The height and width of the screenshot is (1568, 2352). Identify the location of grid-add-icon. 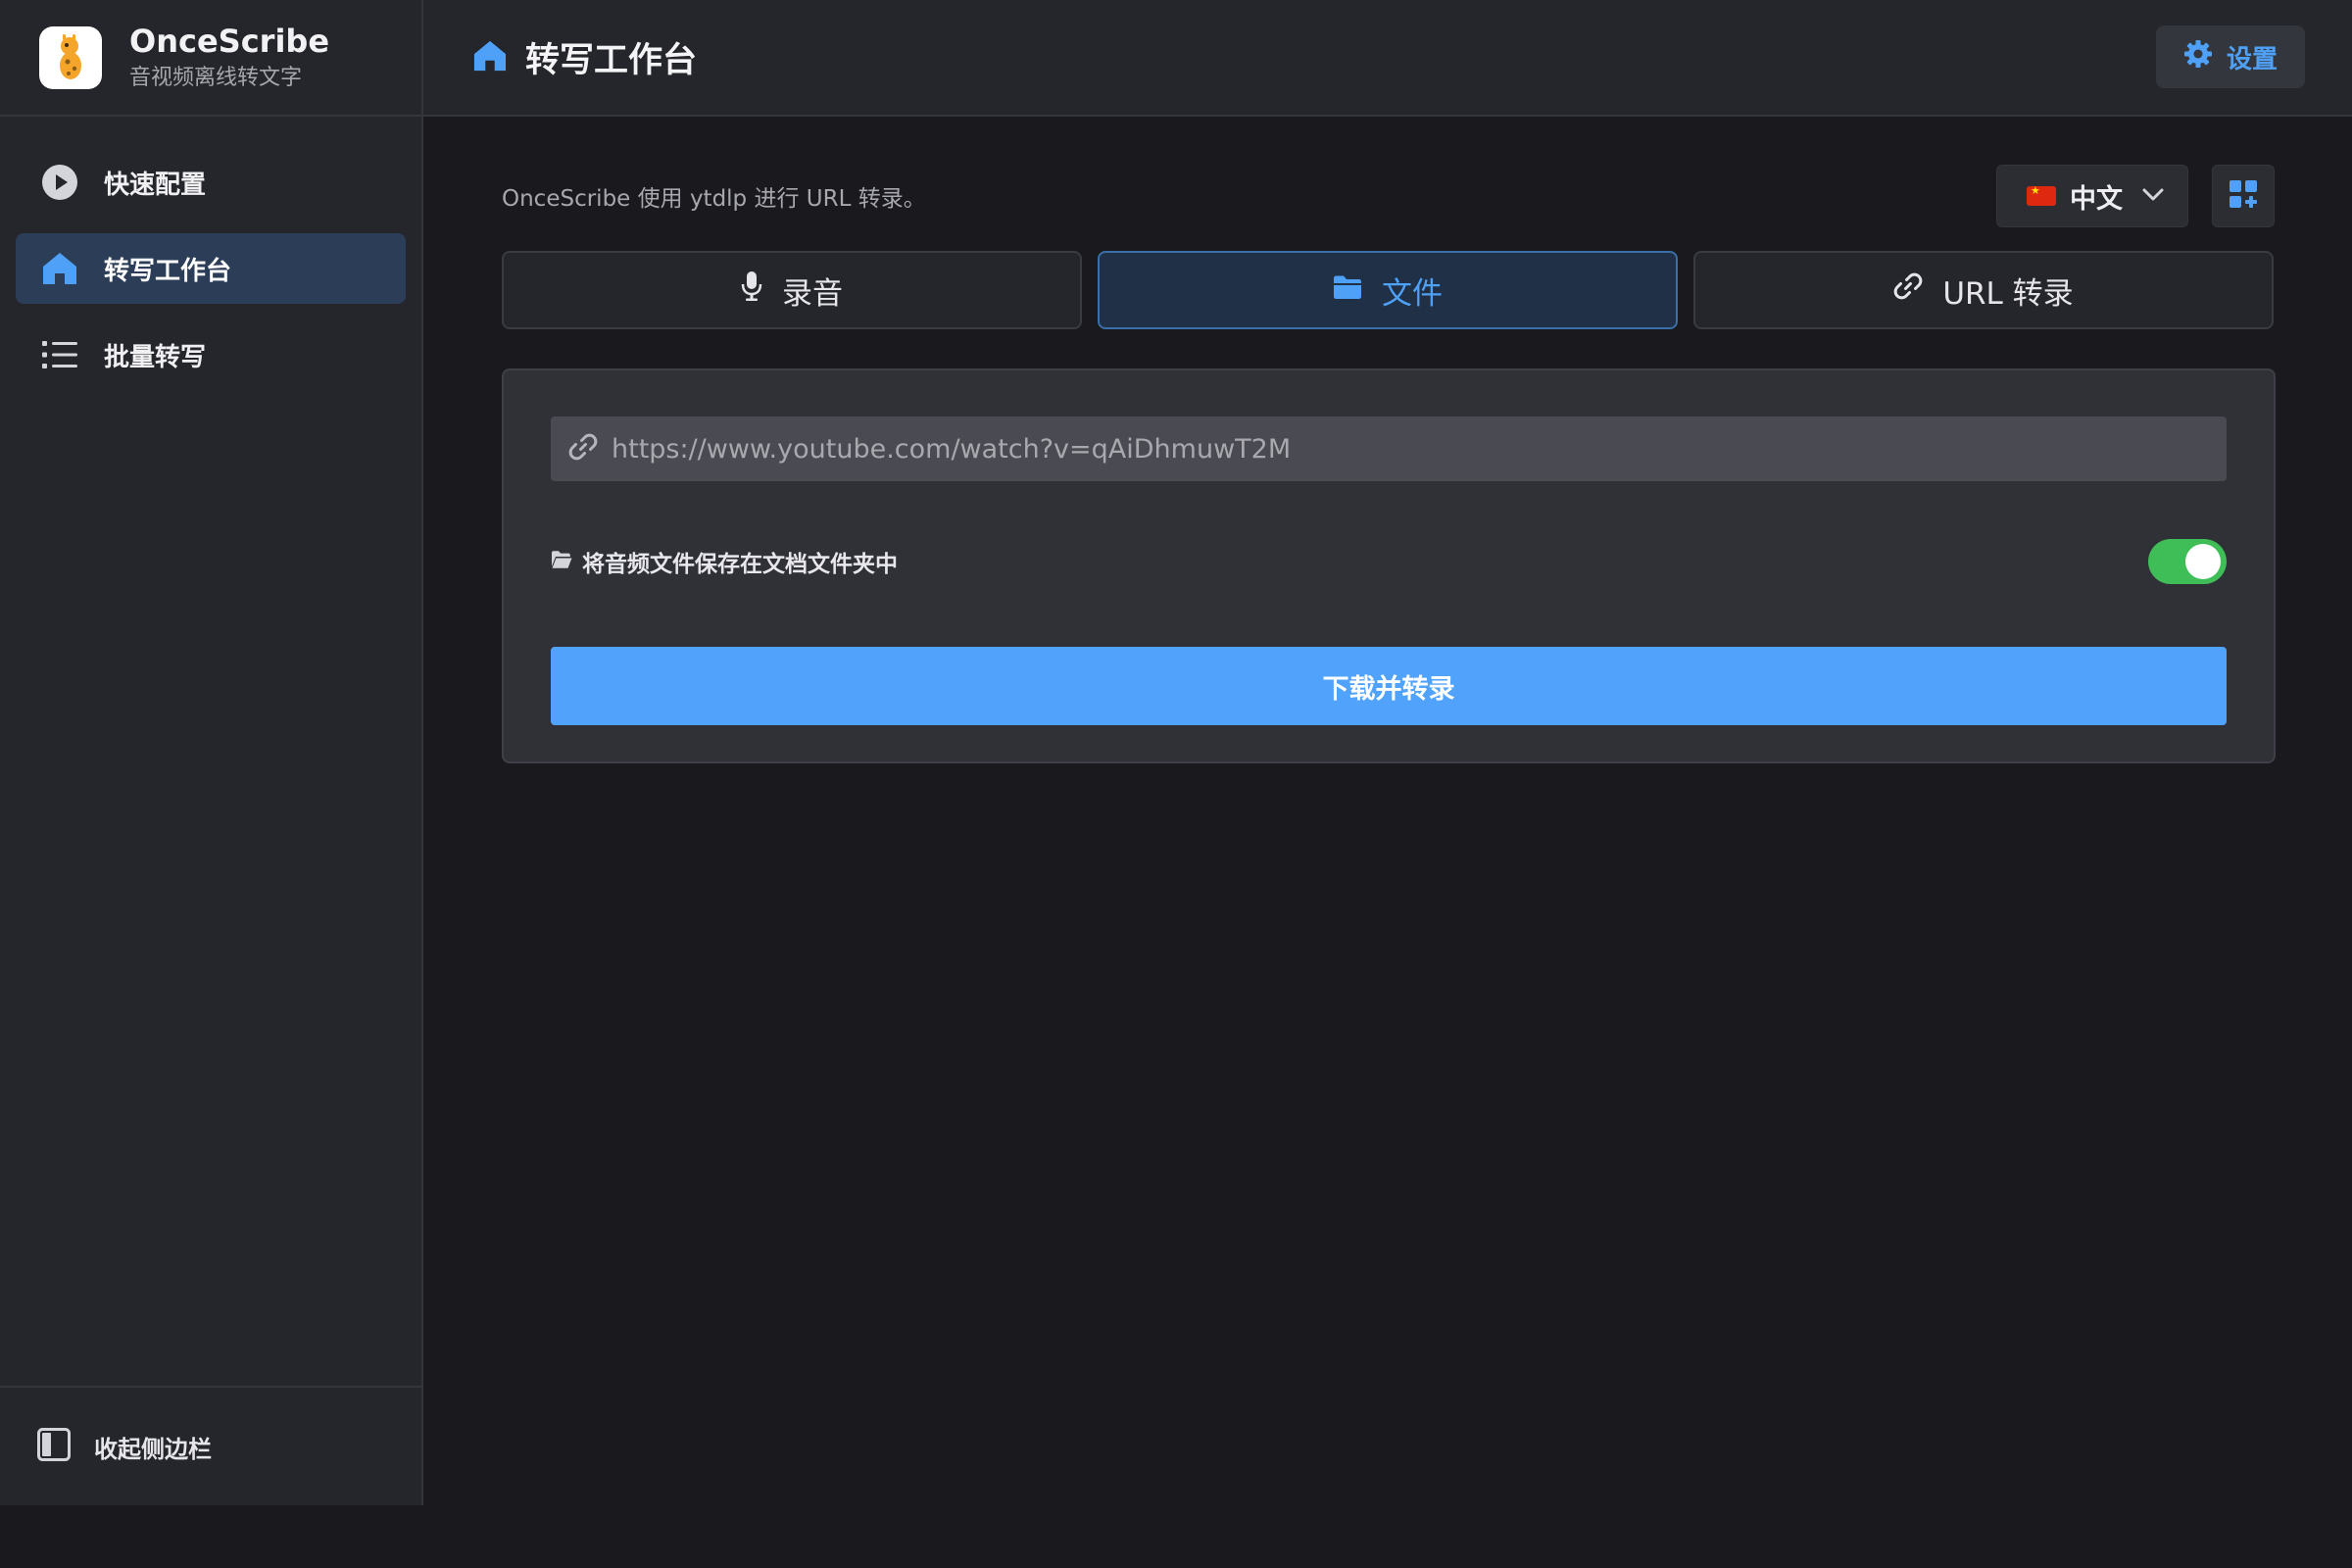
(2243, 196).